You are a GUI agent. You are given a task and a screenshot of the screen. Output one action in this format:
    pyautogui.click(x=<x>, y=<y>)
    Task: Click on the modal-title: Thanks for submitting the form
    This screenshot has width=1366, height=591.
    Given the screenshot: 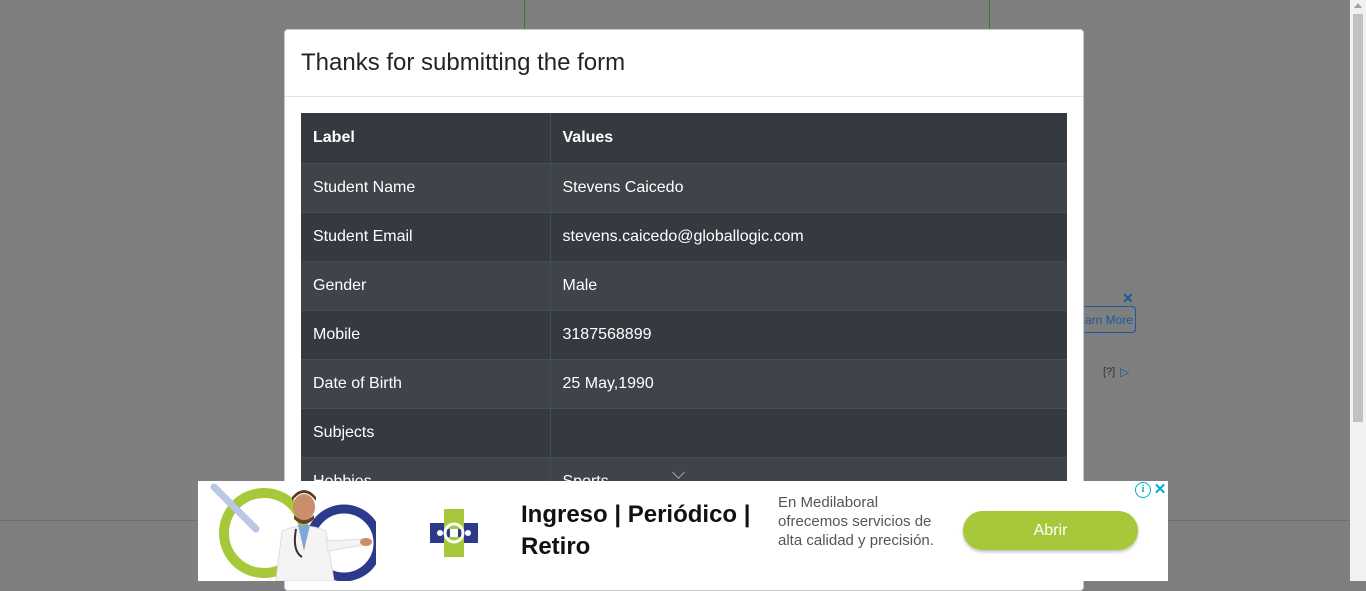 What is the action you would take?
    pyautogui.click(x=463, y=62)
    